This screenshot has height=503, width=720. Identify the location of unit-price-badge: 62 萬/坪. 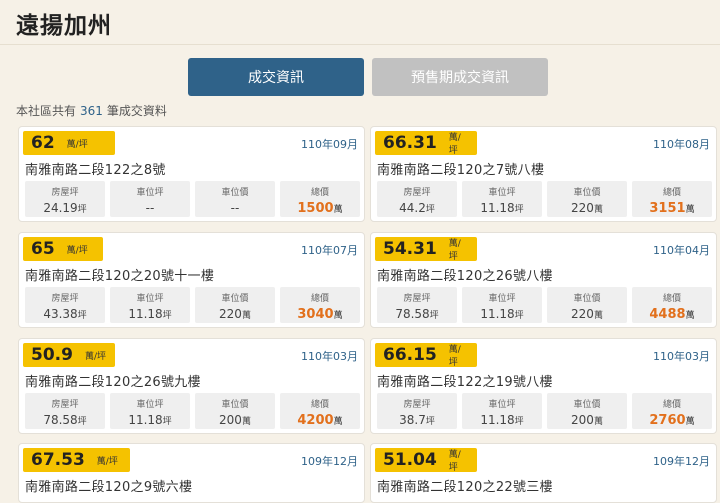
(69, 143).